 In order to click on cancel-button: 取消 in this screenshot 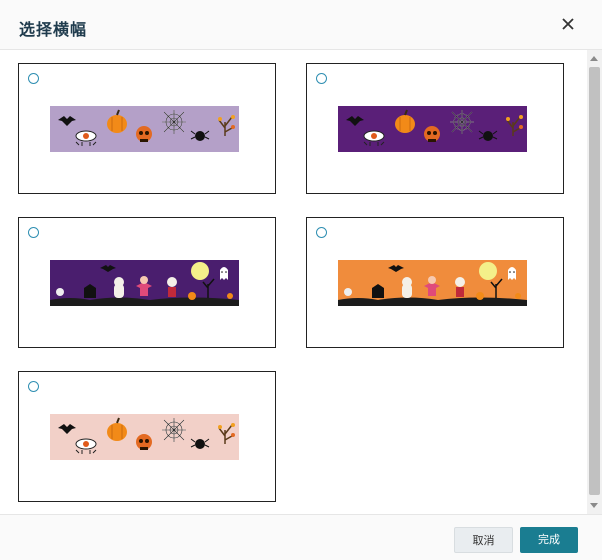, I will do `click(483, 540)`.